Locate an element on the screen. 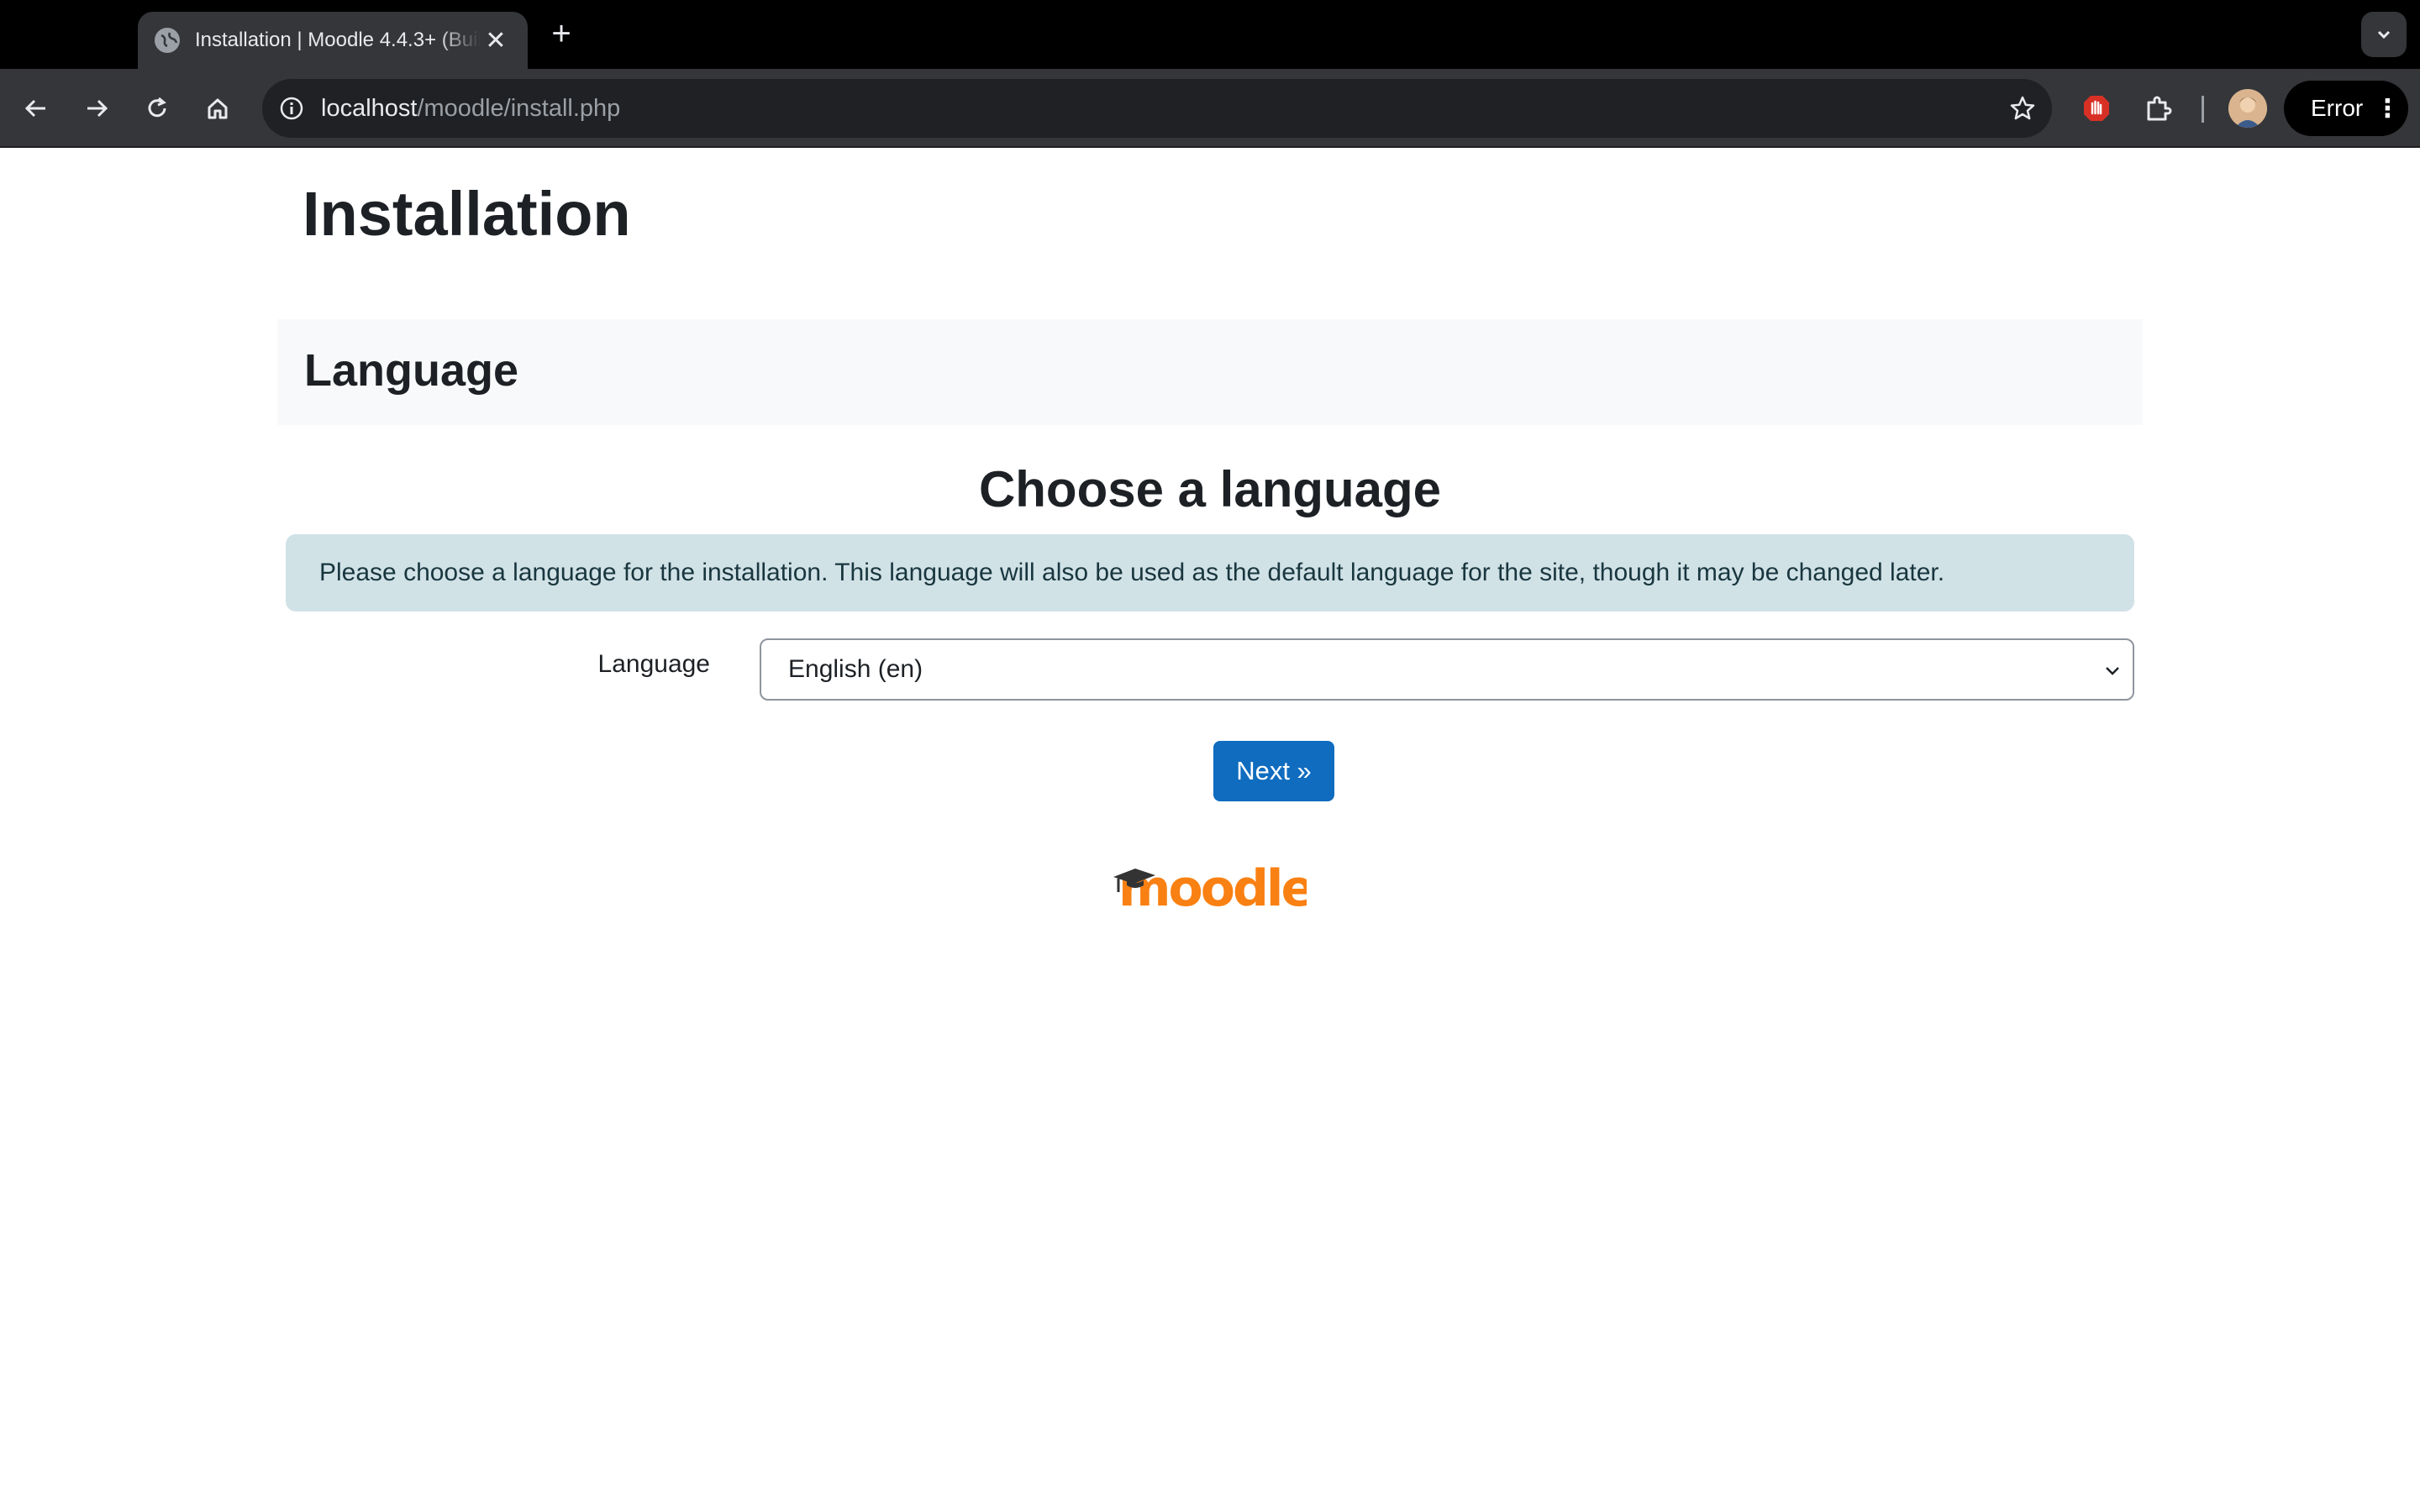  url-text: localhost/moodle/install.php is located at coordinates (1157, 109).